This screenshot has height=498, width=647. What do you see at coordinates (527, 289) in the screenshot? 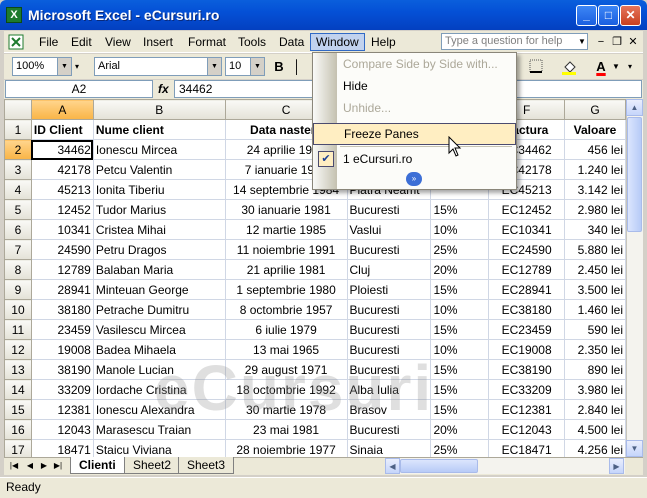
I see `cell: EC28941` at bounding box center [527, 289].